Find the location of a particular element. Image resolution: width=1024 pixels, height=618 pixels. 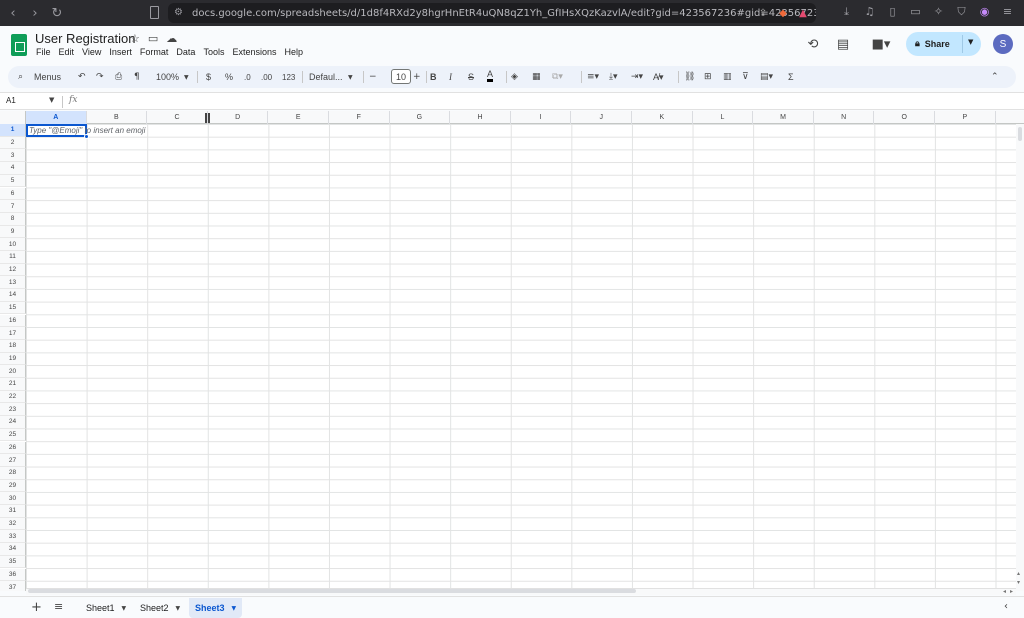

share-options-chevron-icon: ▼ is located at coordinates (970, 42).